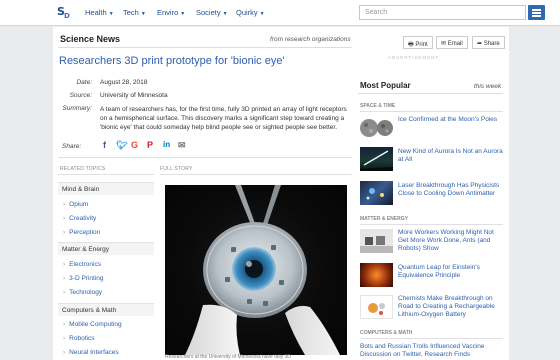 Image resolution: width=560 pixels, height=360 pixels. Describe the element at coordinates (79, 218) in the screenshot. I see `topic-link: Creativity` at that location.